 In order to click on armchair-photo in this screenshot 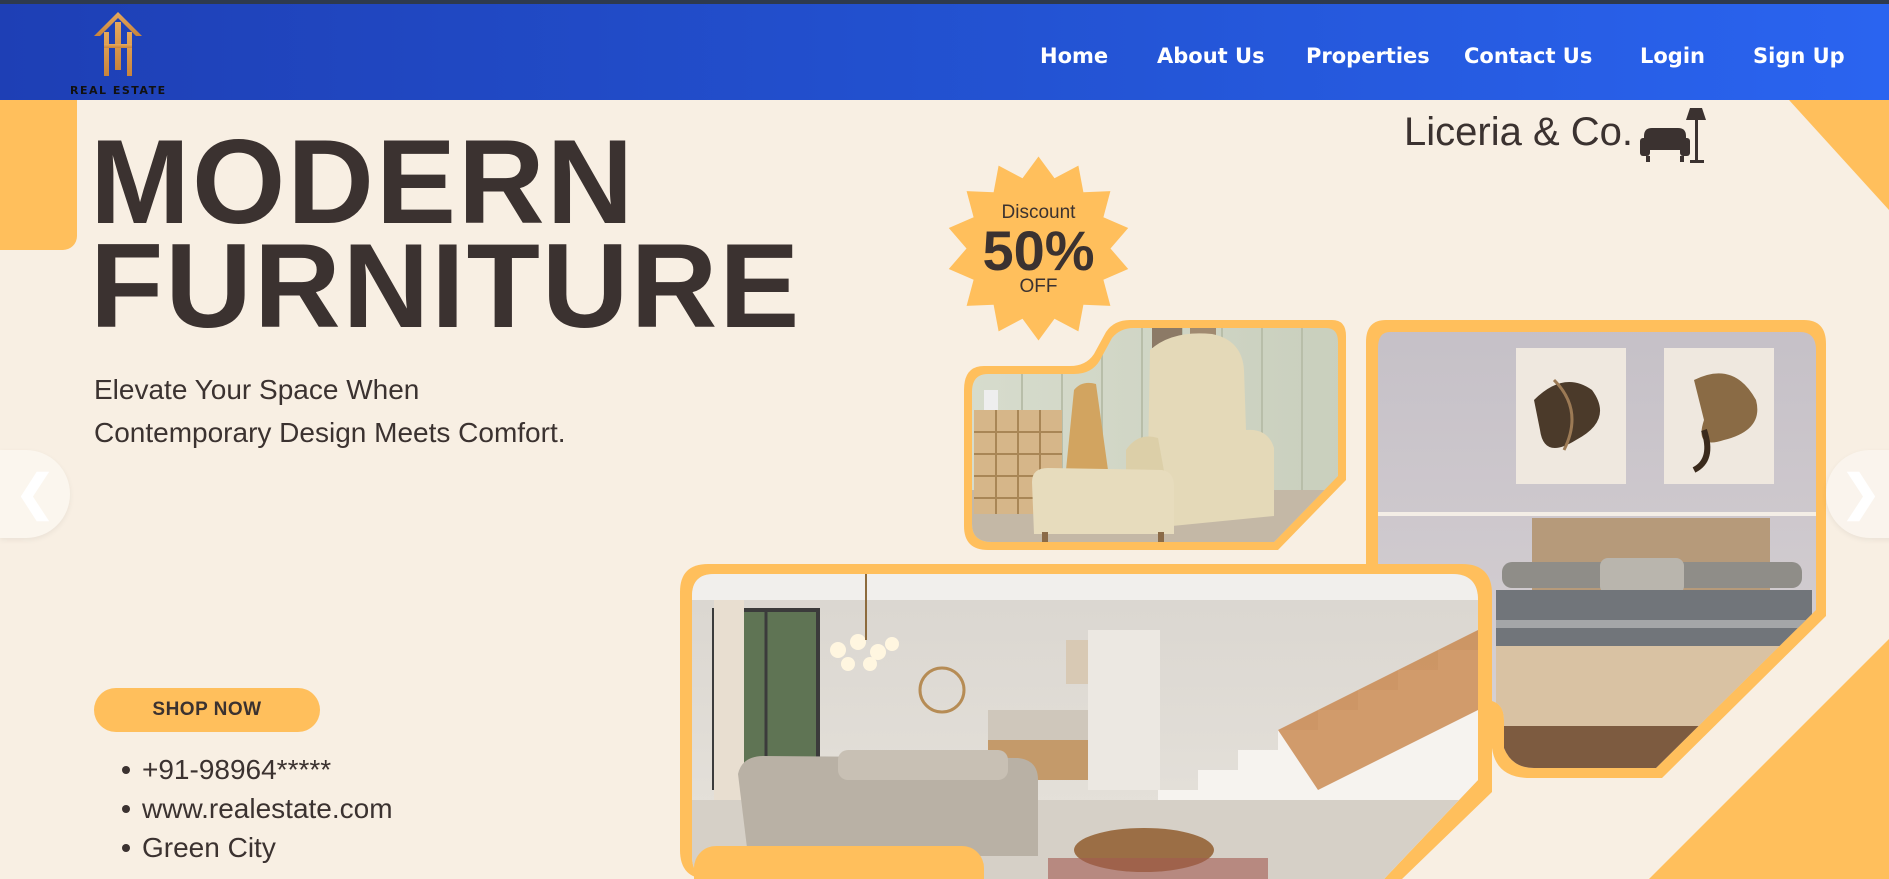, I will do `click(1155, 435)`.